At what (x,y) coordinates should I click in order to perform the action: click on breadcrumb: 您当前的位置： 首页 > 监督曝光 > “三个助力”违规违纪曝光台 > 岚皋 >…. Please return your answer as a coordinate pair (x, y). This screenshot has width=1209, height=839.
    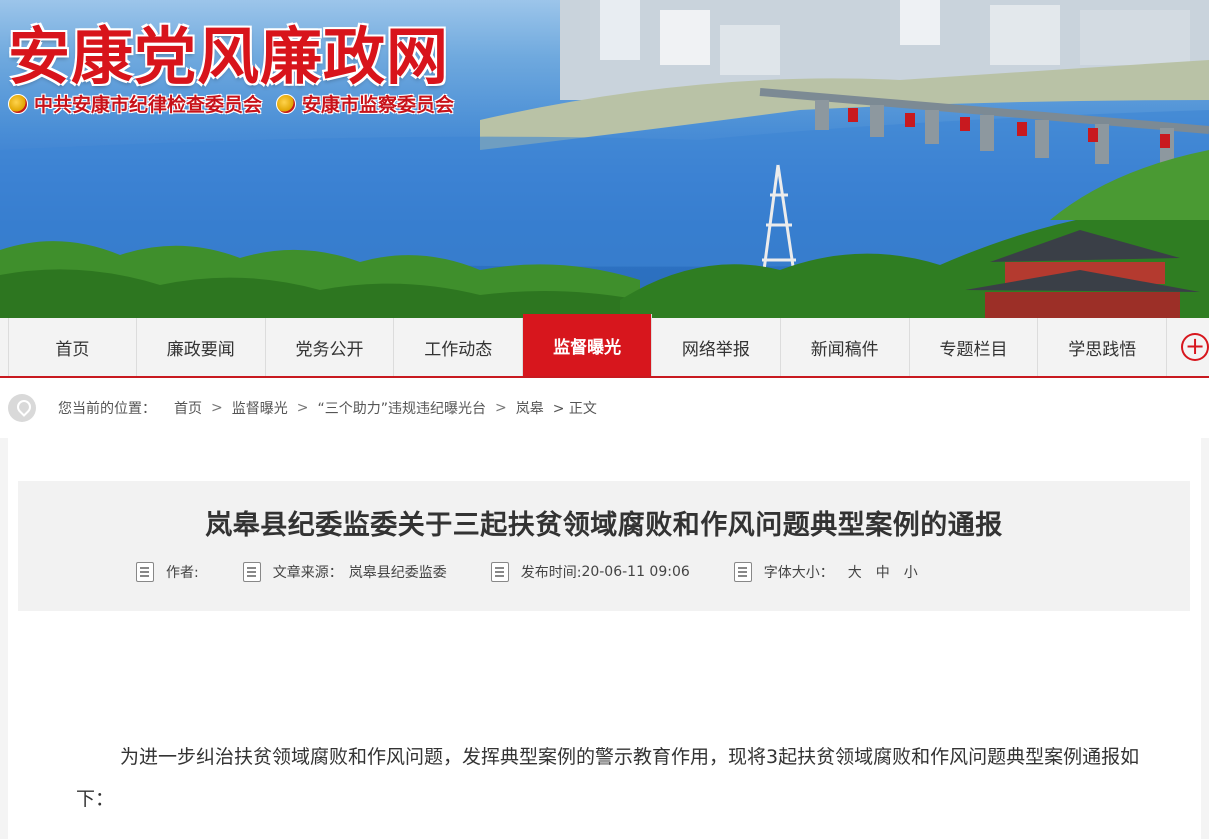
    Looking at the image, I should click on (604, 408).